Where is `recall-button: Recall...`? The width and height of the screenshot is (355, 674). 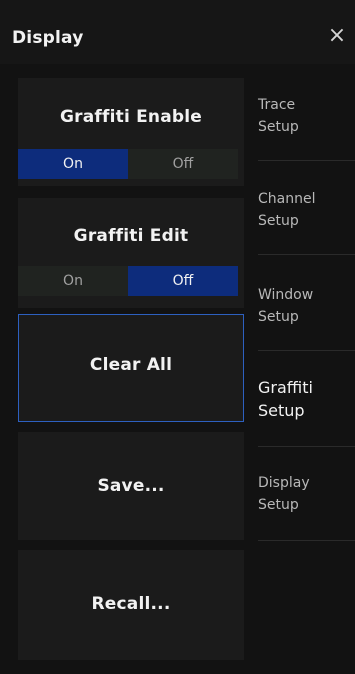 recall-button: Recall... is located at coordinates (131, 605).